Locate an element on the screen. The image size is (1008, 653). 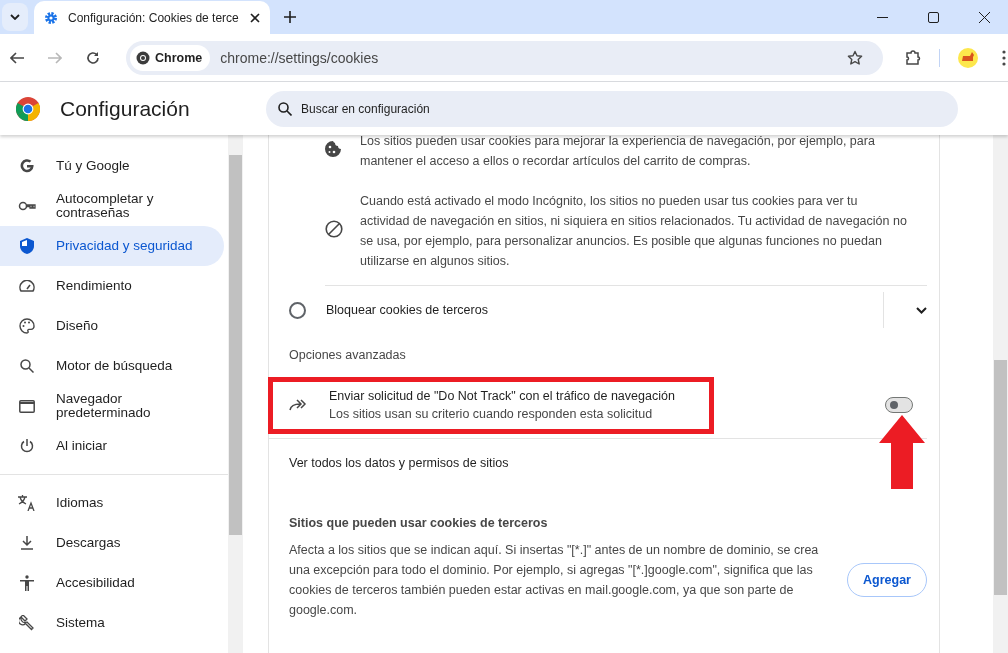
site-chip: Chrome is located at coordinates (170, 57).